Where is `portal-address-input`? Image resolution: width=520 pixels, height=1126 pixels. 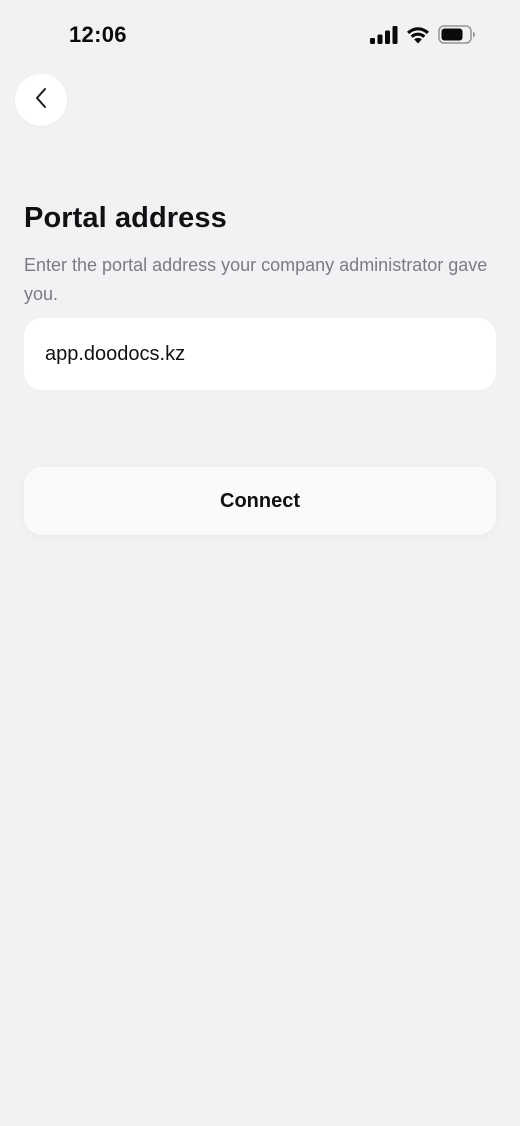 portal-address-input is located at coordinates (260, 354).